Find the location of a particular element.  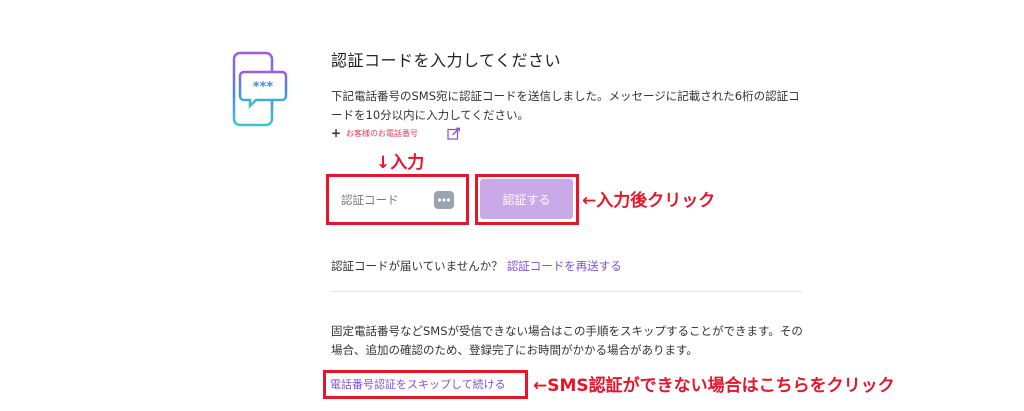

page-title: 認証コードを入力してください is located at coordinates (446, 60).